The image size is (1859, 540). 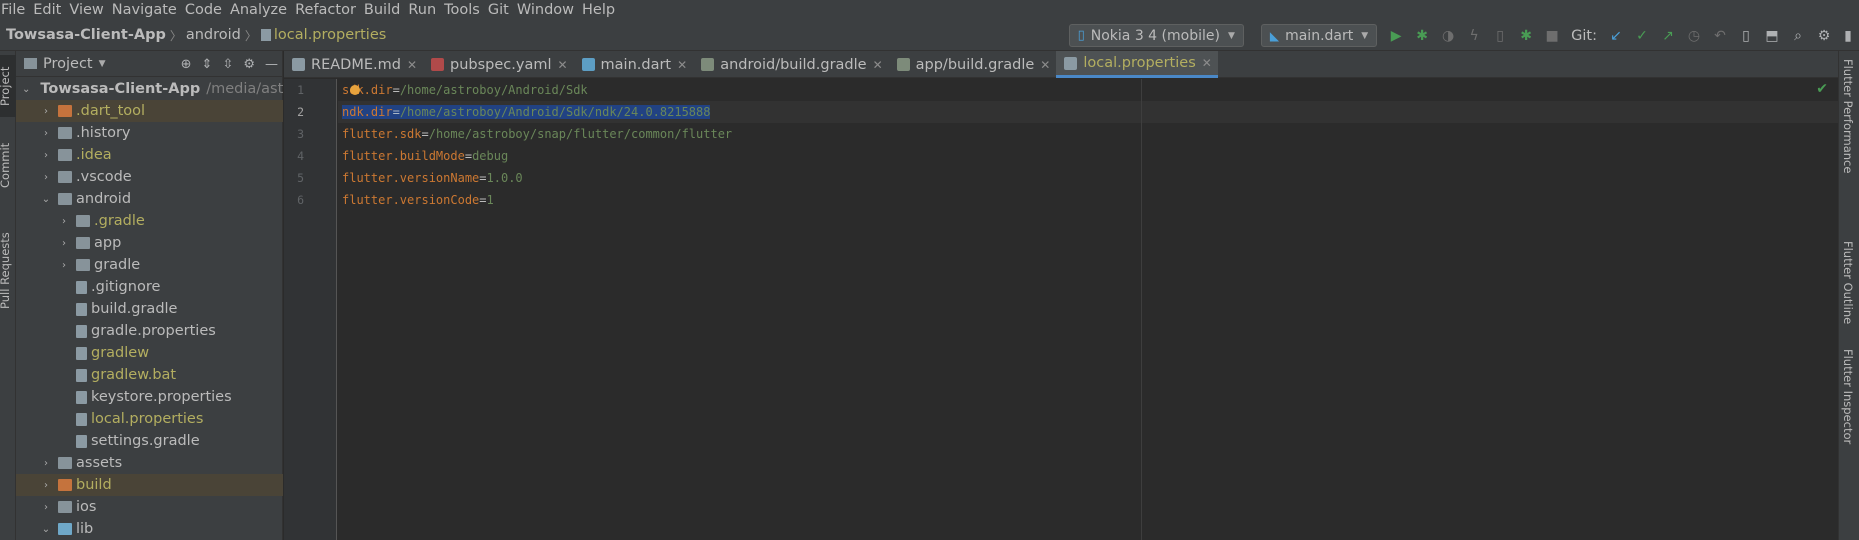 What do you see at coordinates (330, 35) in the screenshot?
I see `breadcrumb-file: local.properties` at bounding box center [330, 35].